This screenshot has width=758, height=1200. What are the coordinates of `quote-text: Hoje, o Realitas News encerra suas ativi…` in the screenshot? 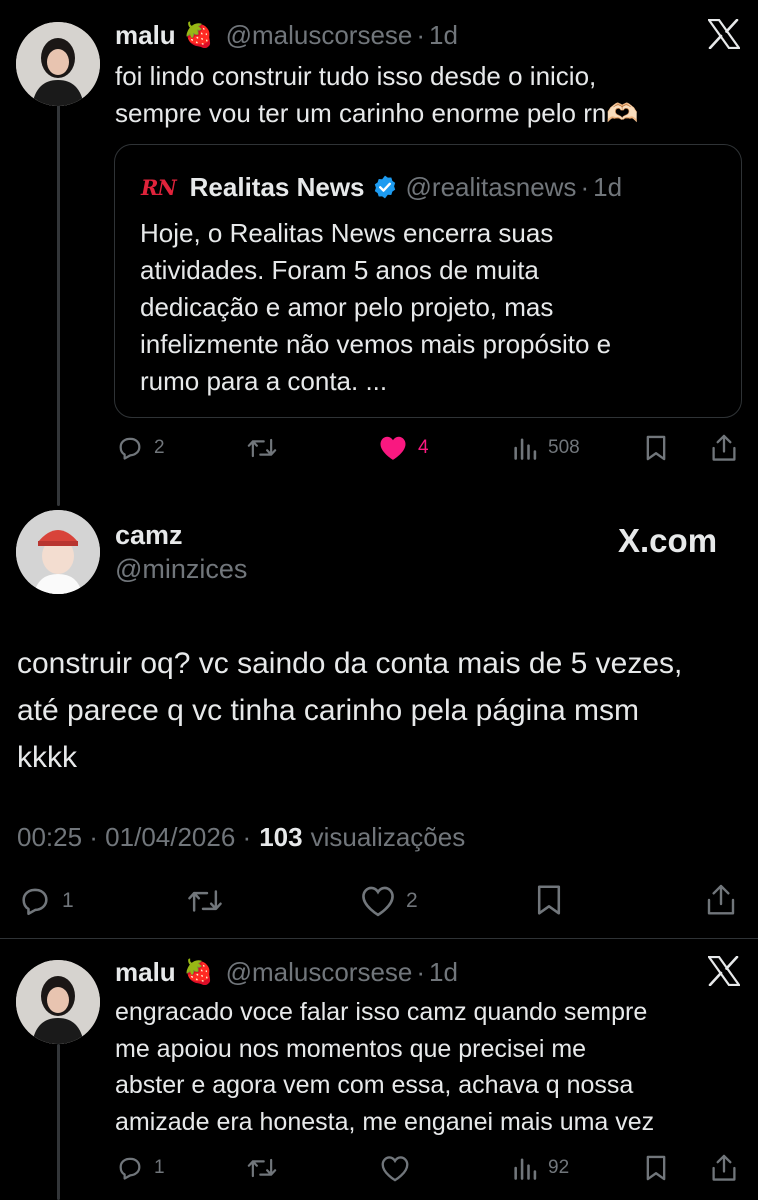 It's located at (376, 307).